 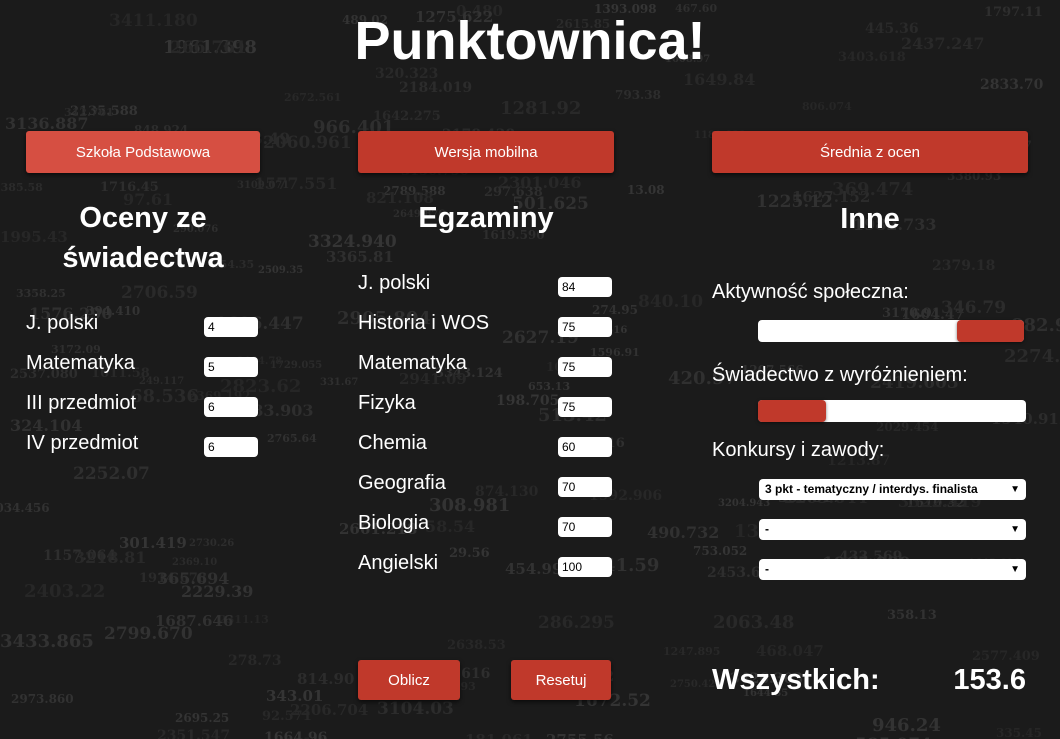 I want to click on background-number: 2252.07, so click(x=111, y=474).